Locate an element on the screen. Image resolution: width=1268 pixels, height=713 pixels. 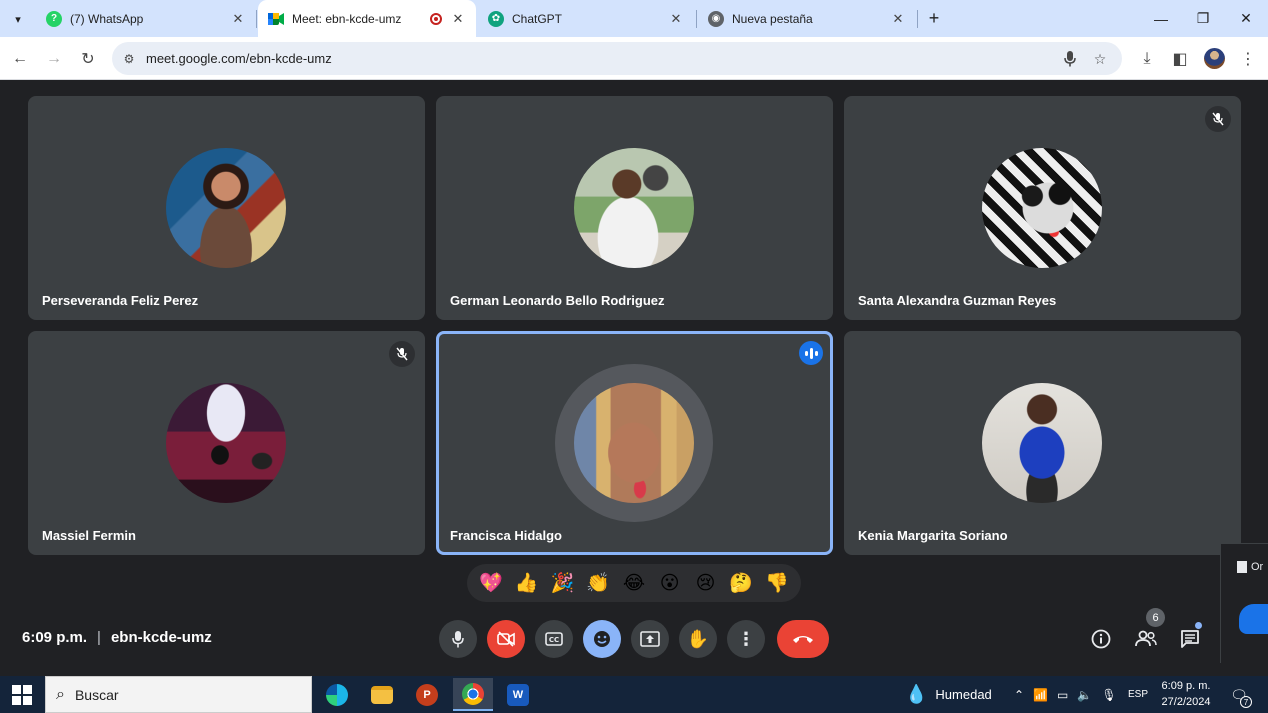
taskbar-word: W is located at coordinates (518, 694).